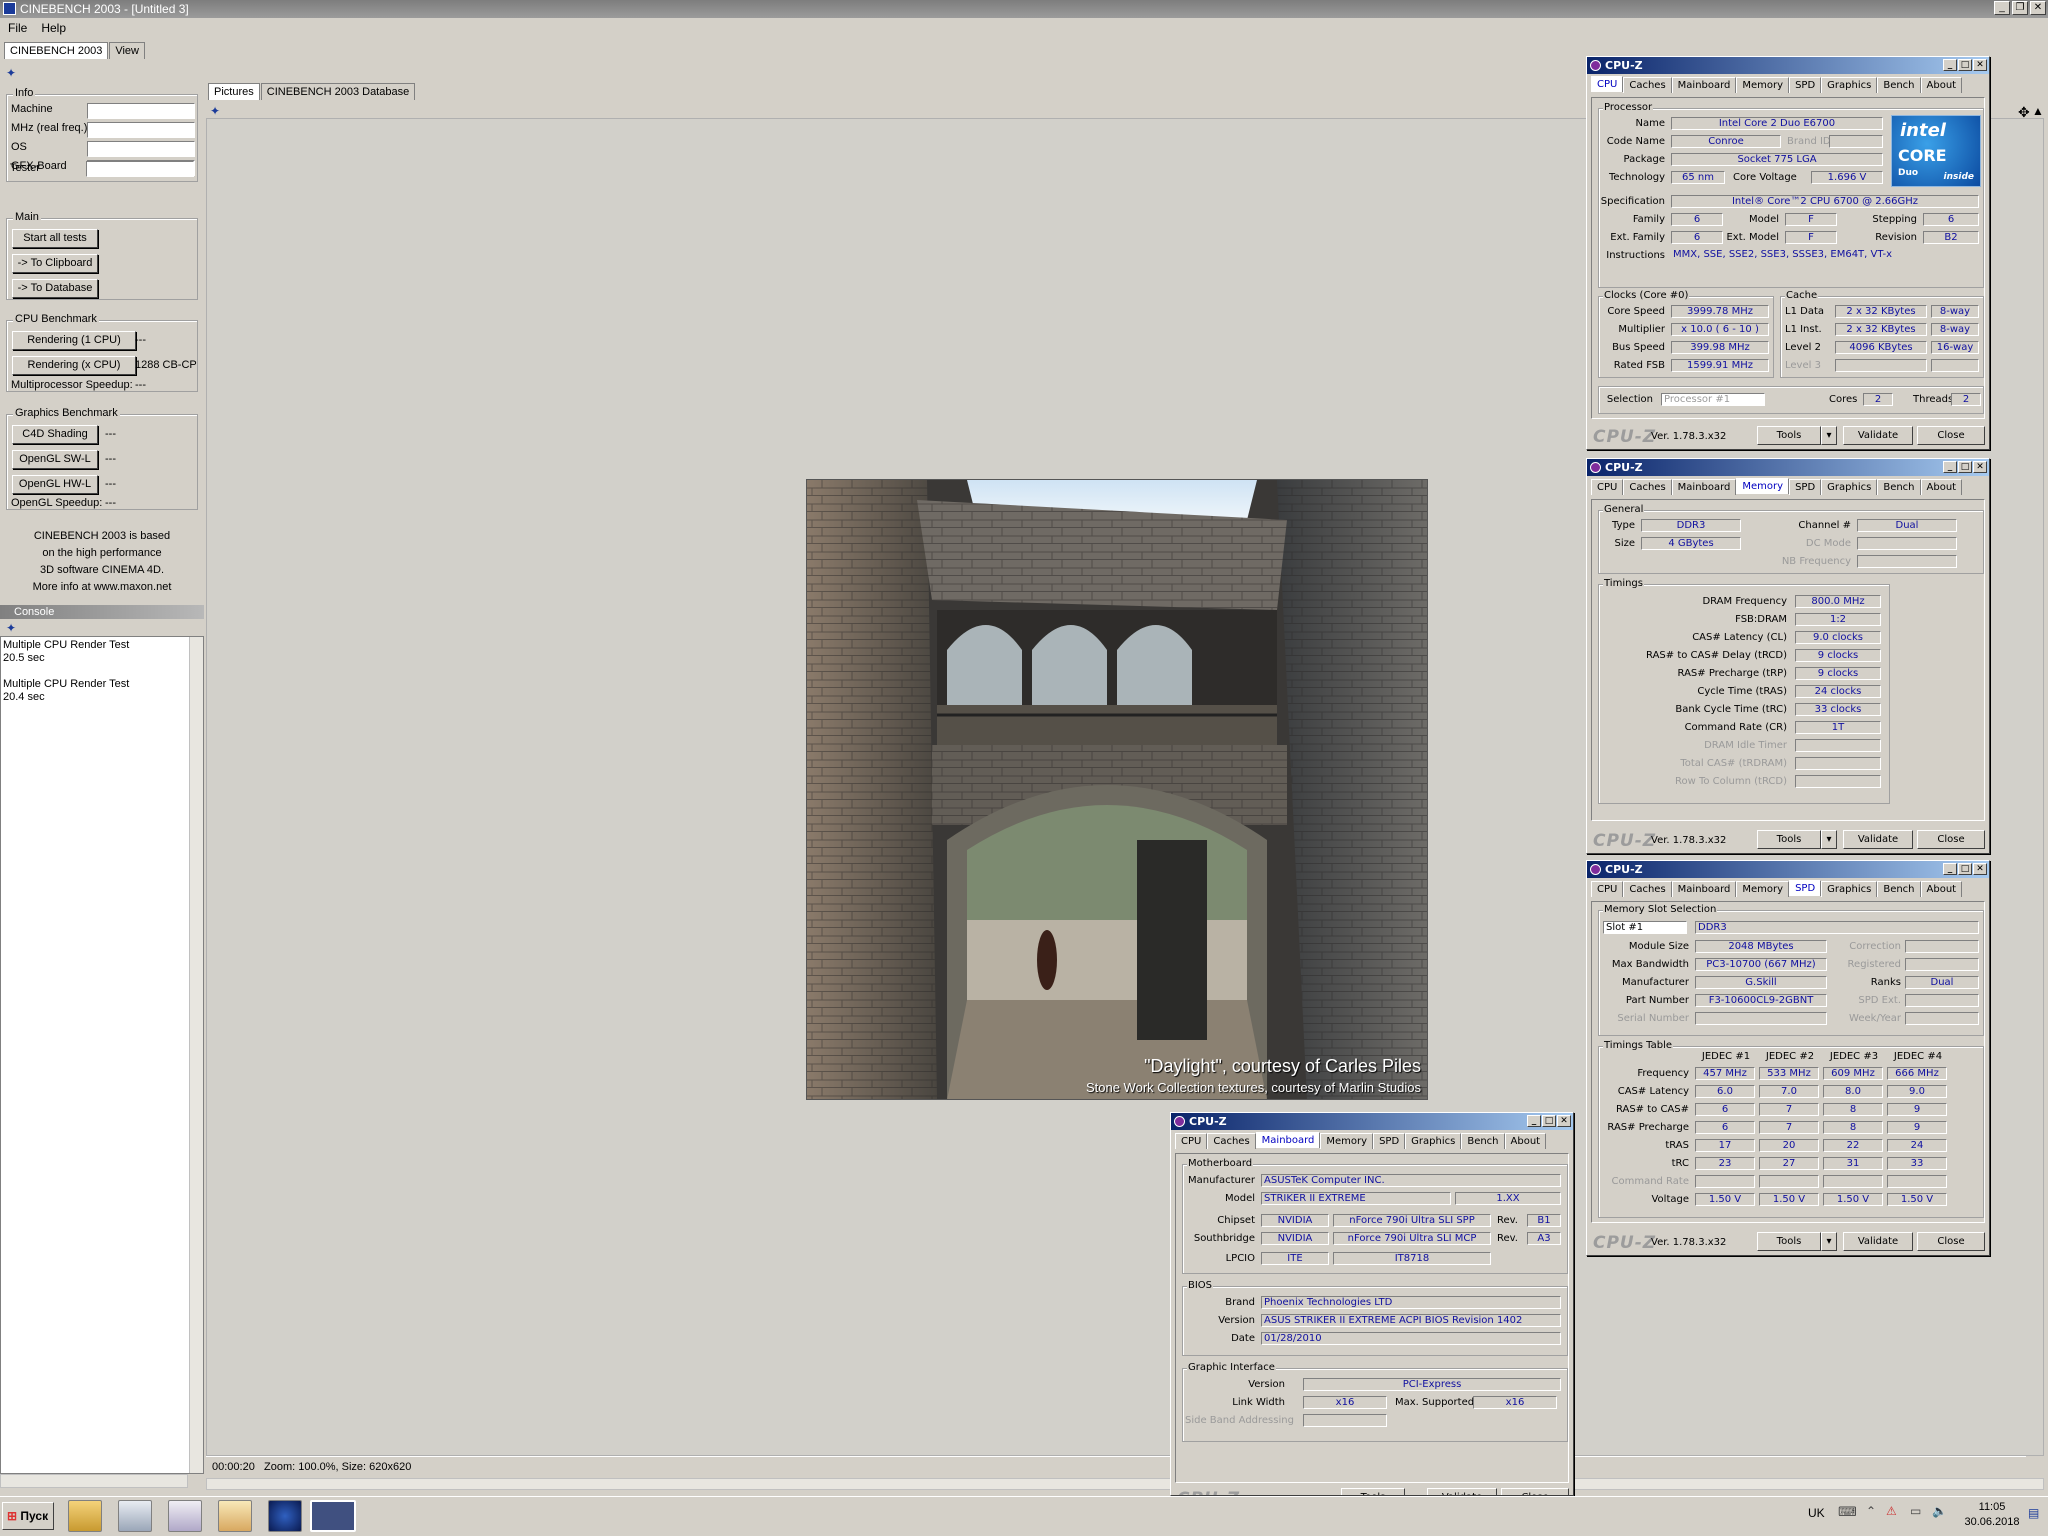  I want to click on to-database-button: -> To Database, so click(55, 288).